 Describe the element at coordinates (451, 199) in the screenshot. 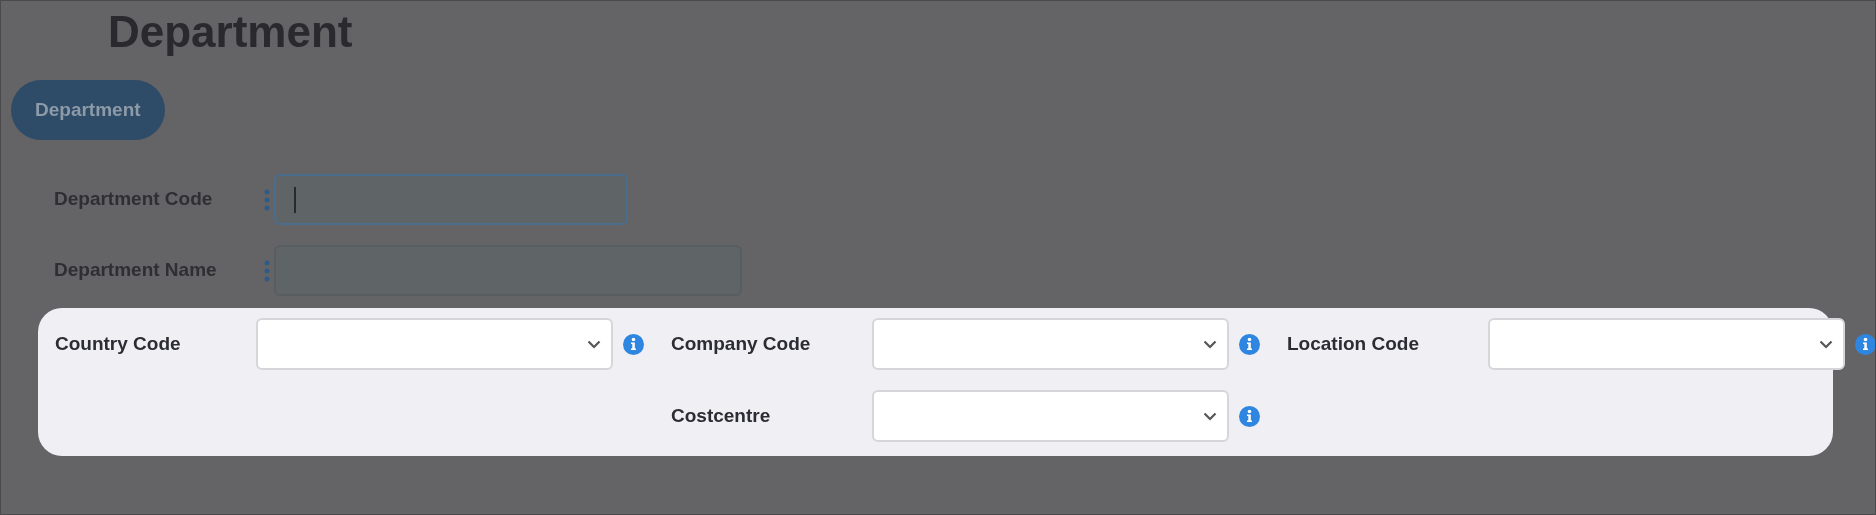

I see `text-field` at that location.